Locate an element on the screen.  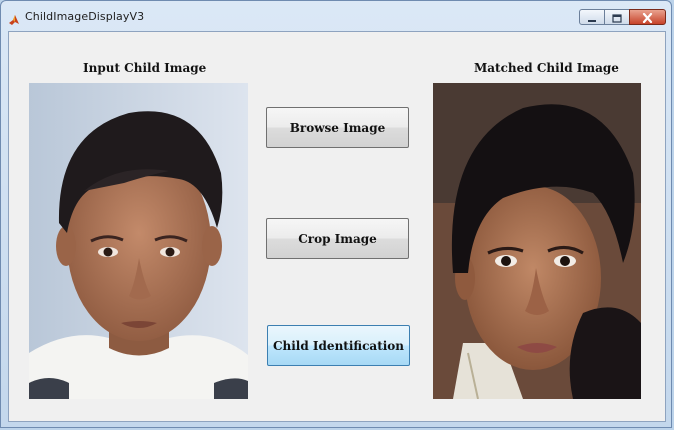
child-identification-button: Child Identification is located at coordinates (338, 345).